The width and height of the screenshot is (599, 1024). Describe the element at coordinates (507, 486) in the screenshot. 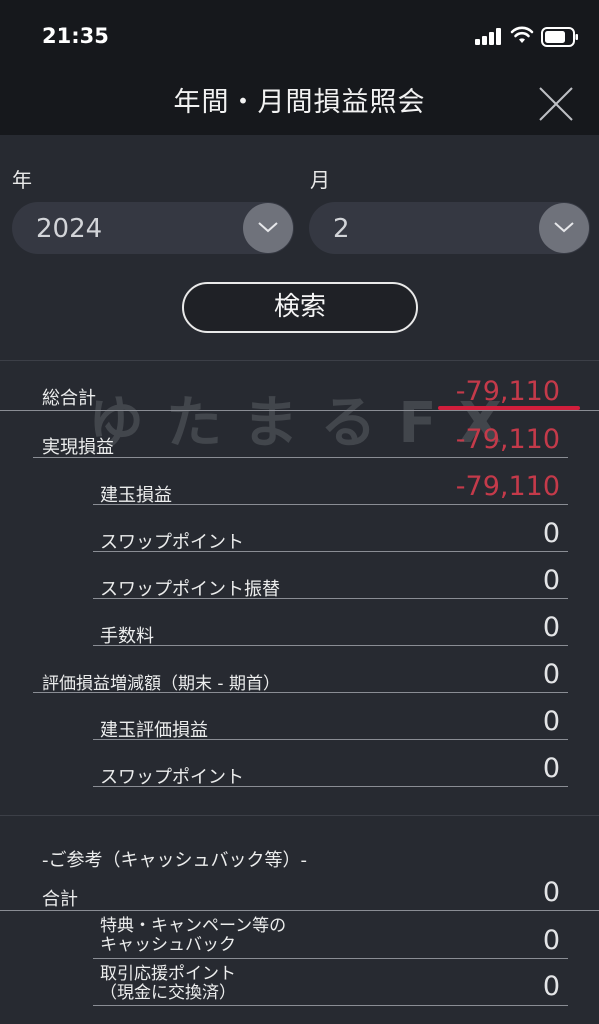

I see `position-pl-value: -79,110` at that location.